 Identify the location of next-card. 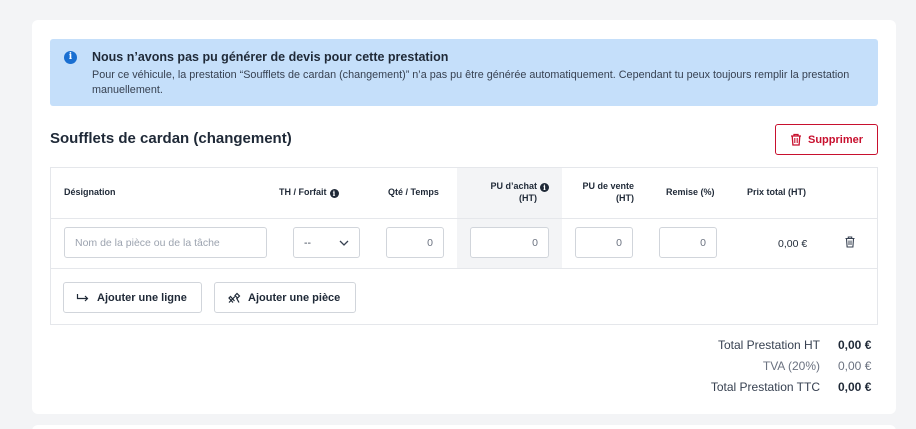
(464, 427).